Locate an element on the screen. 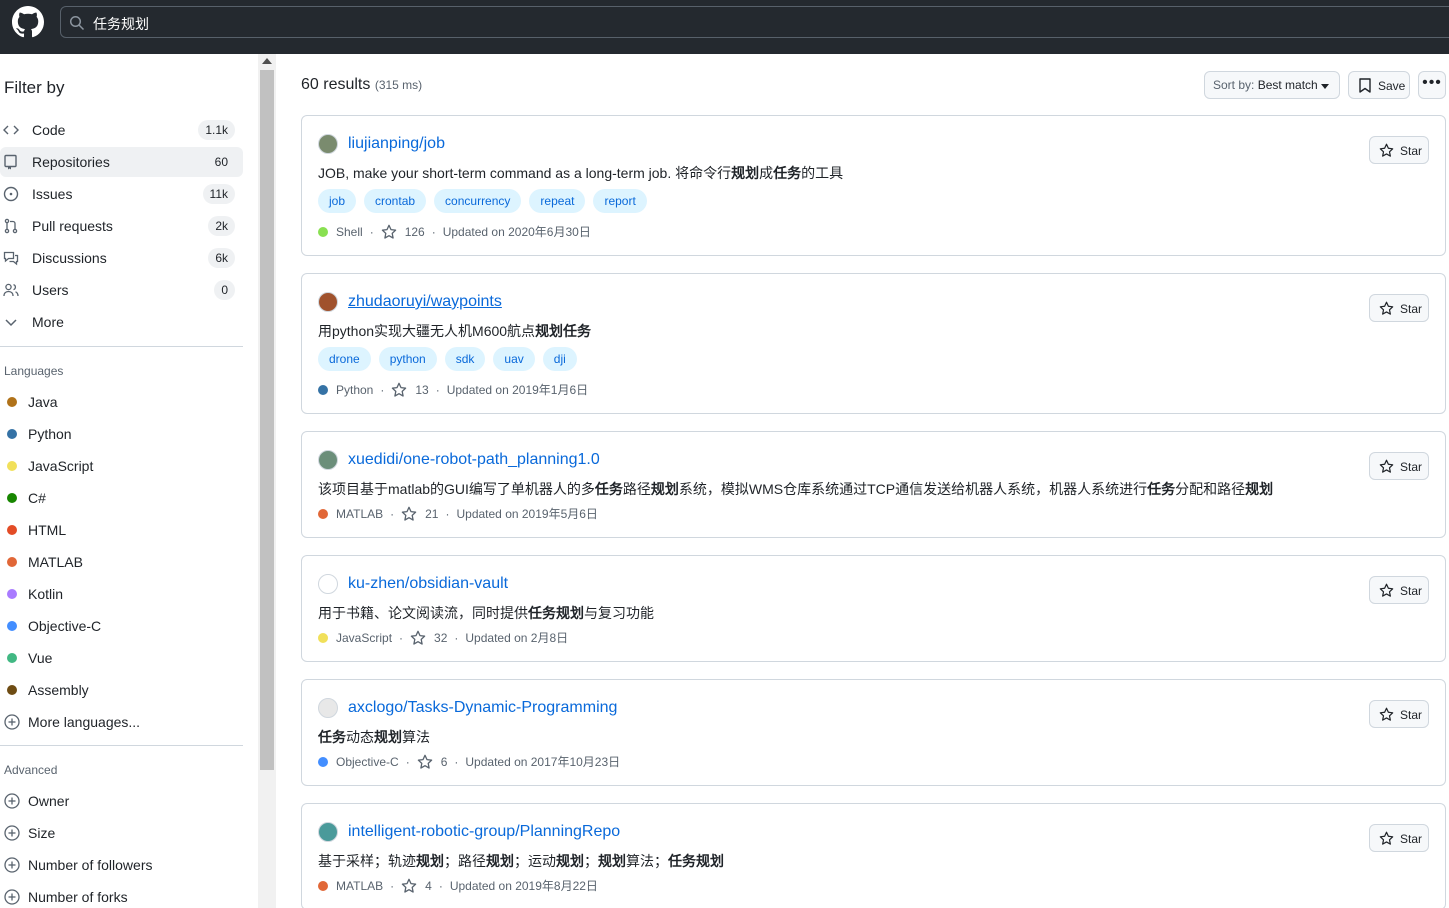 Image resolution: width=1449 pixels, height=908 pixels. repo-name-link: xuedidi/one-robot-path_planning1.0 is located at coordinates (474, 460).